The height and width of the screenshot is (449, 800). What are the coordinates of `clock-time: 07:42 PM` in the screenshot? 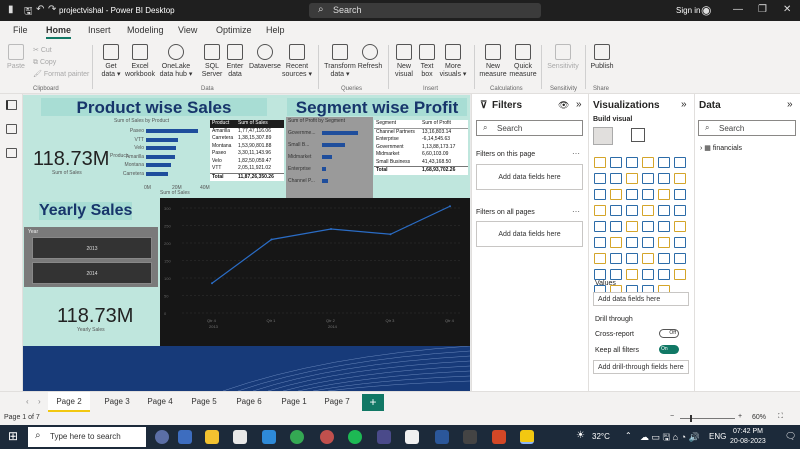 It's located at (748, 431).